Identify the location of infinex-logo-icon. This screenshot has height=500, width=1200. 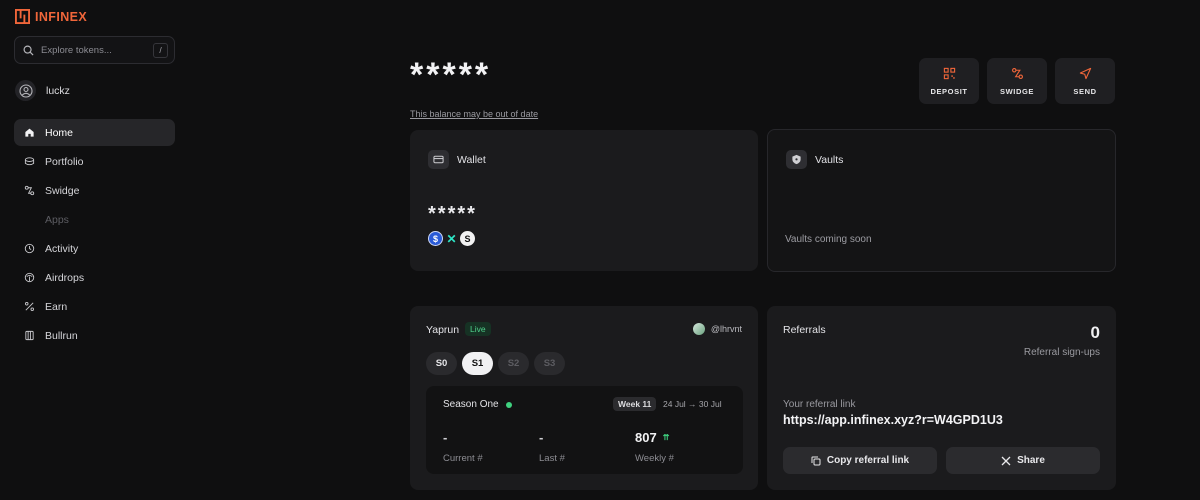
(22, 16).